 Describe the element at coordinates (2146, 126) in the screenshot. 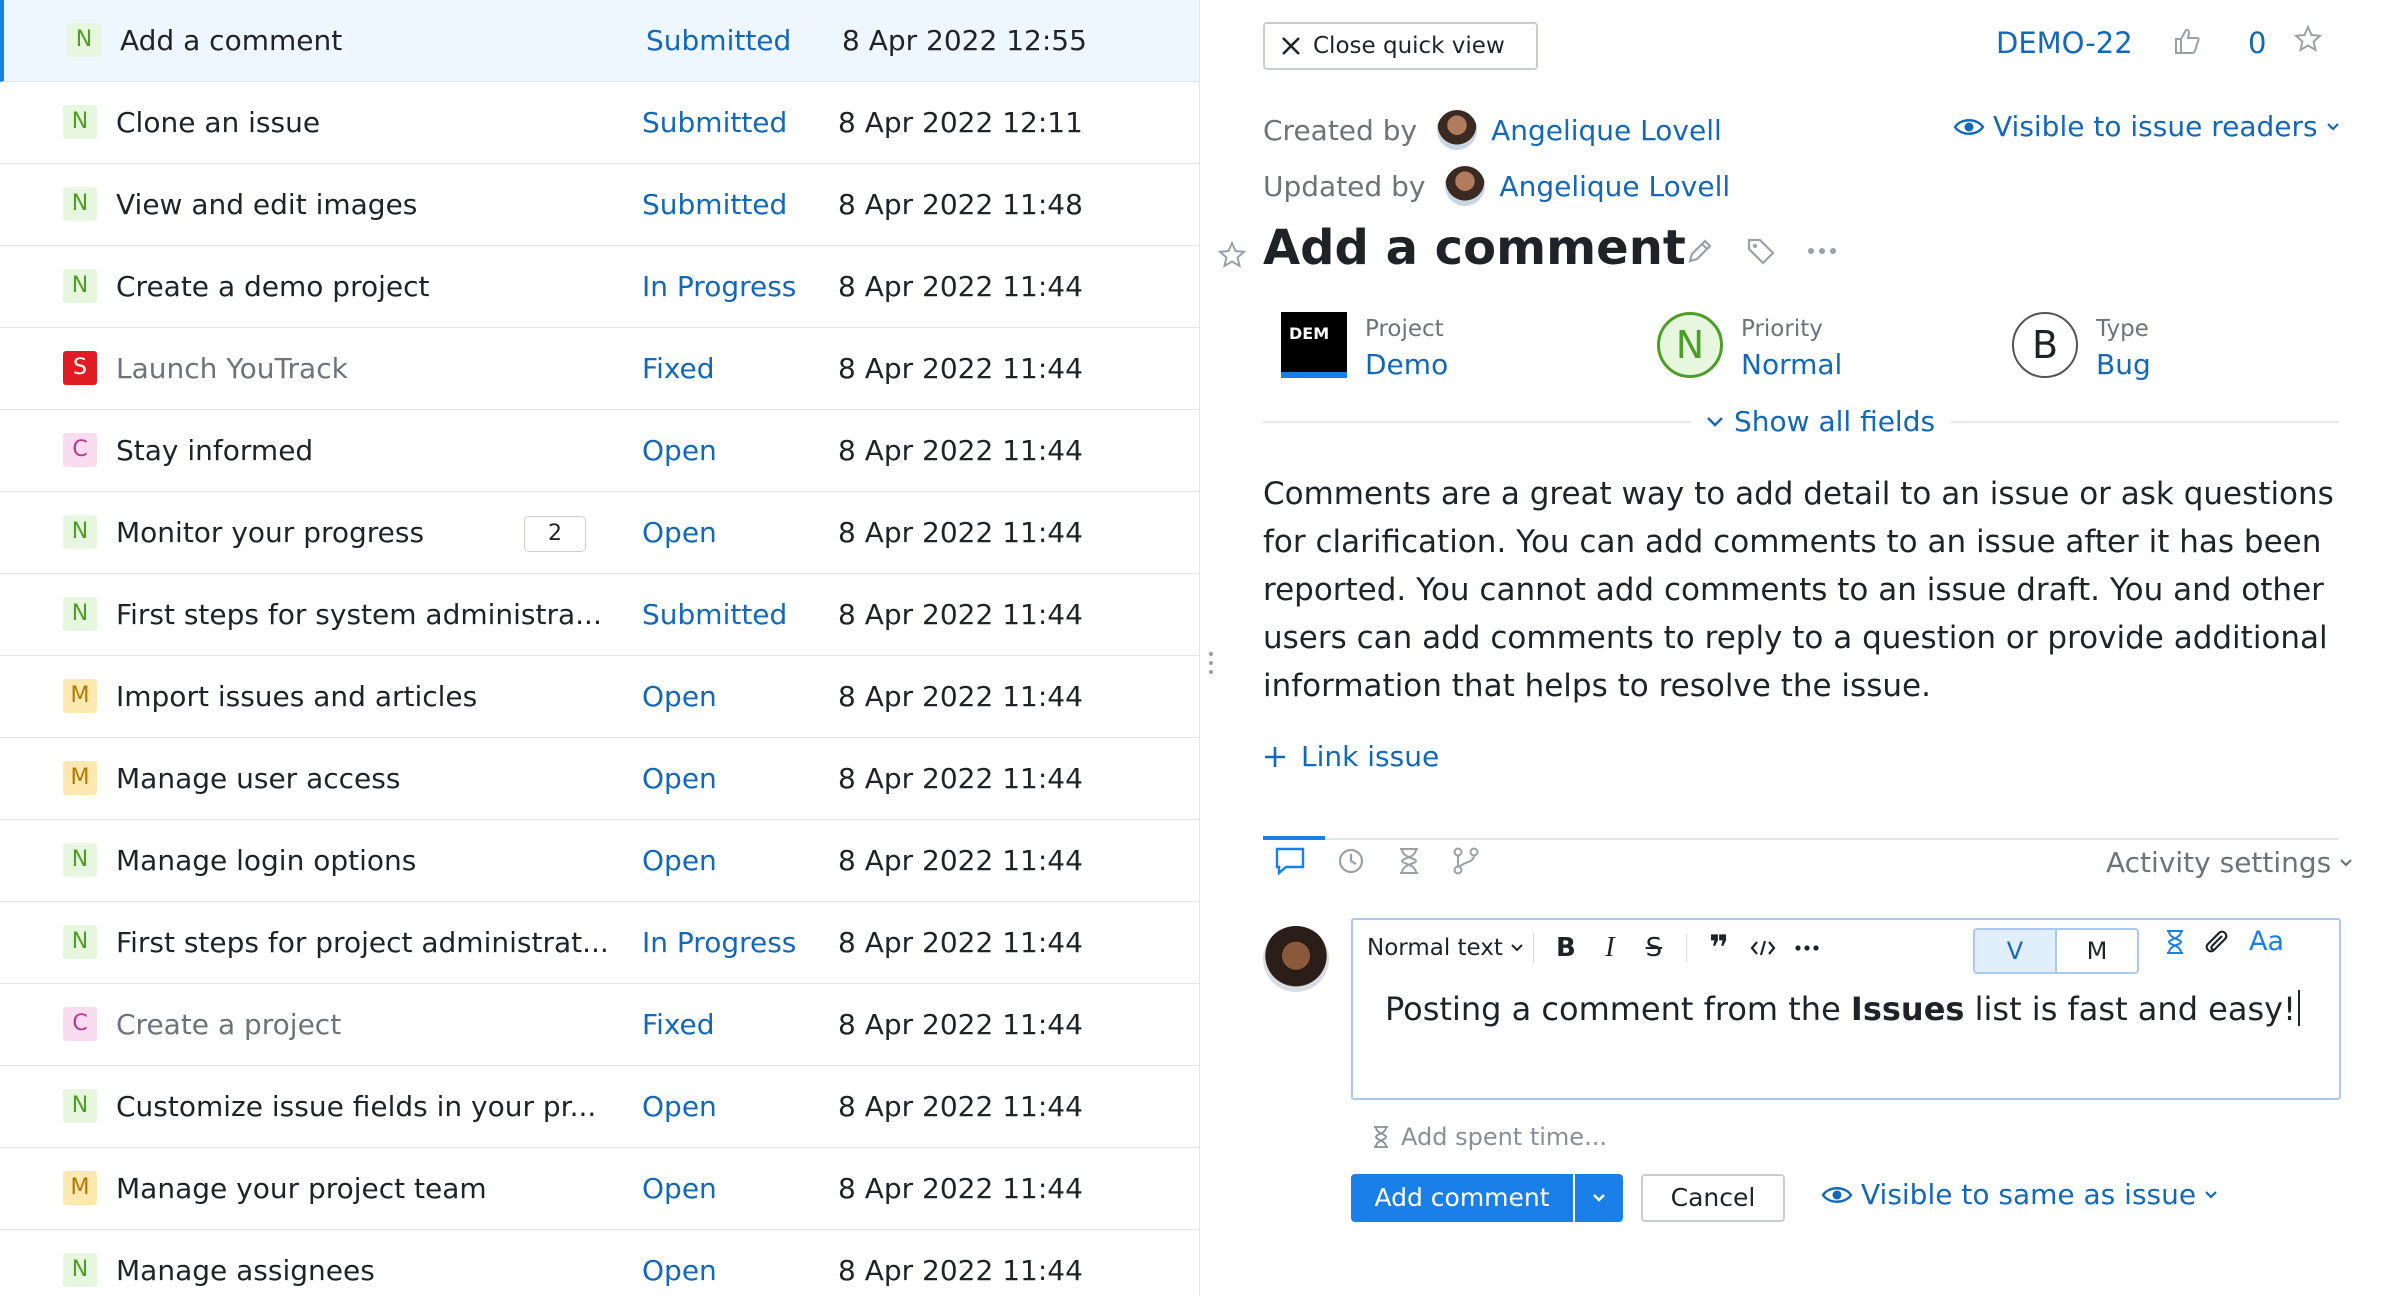

I see `visibility-dropdown: Visible to issue readers` at that location.